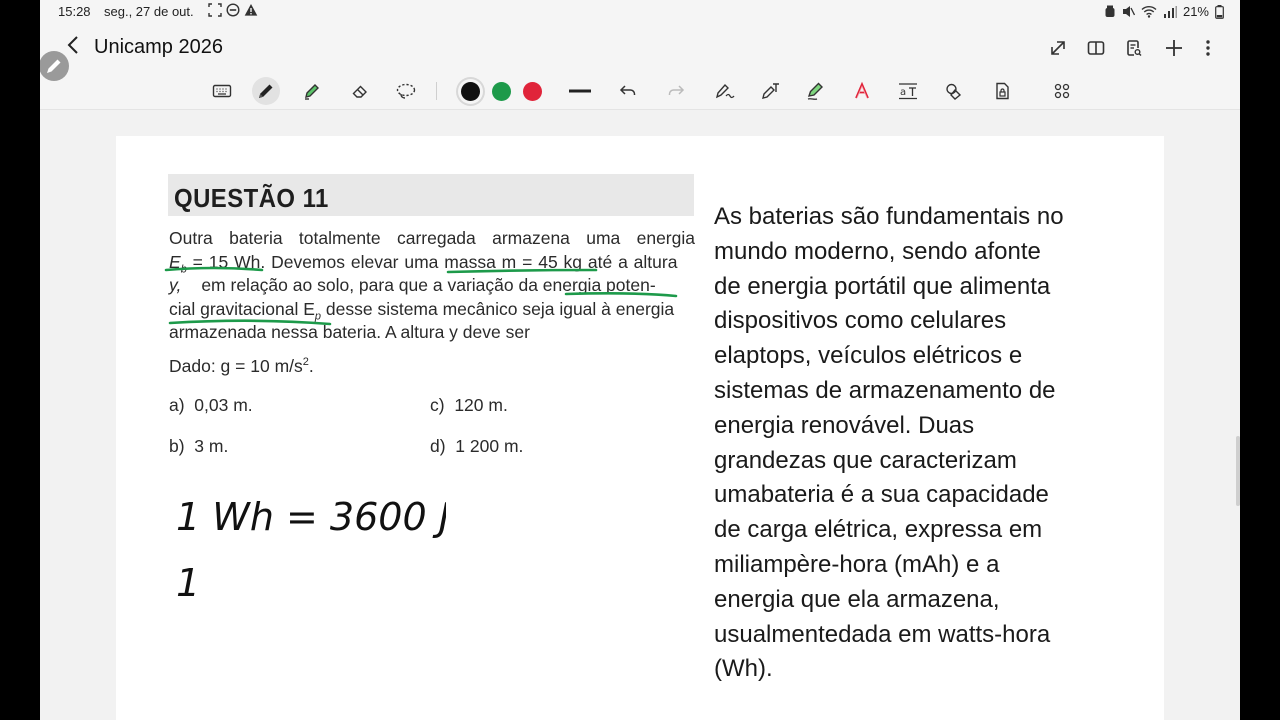  I want to click on text-style-icon, so click(862, 90).